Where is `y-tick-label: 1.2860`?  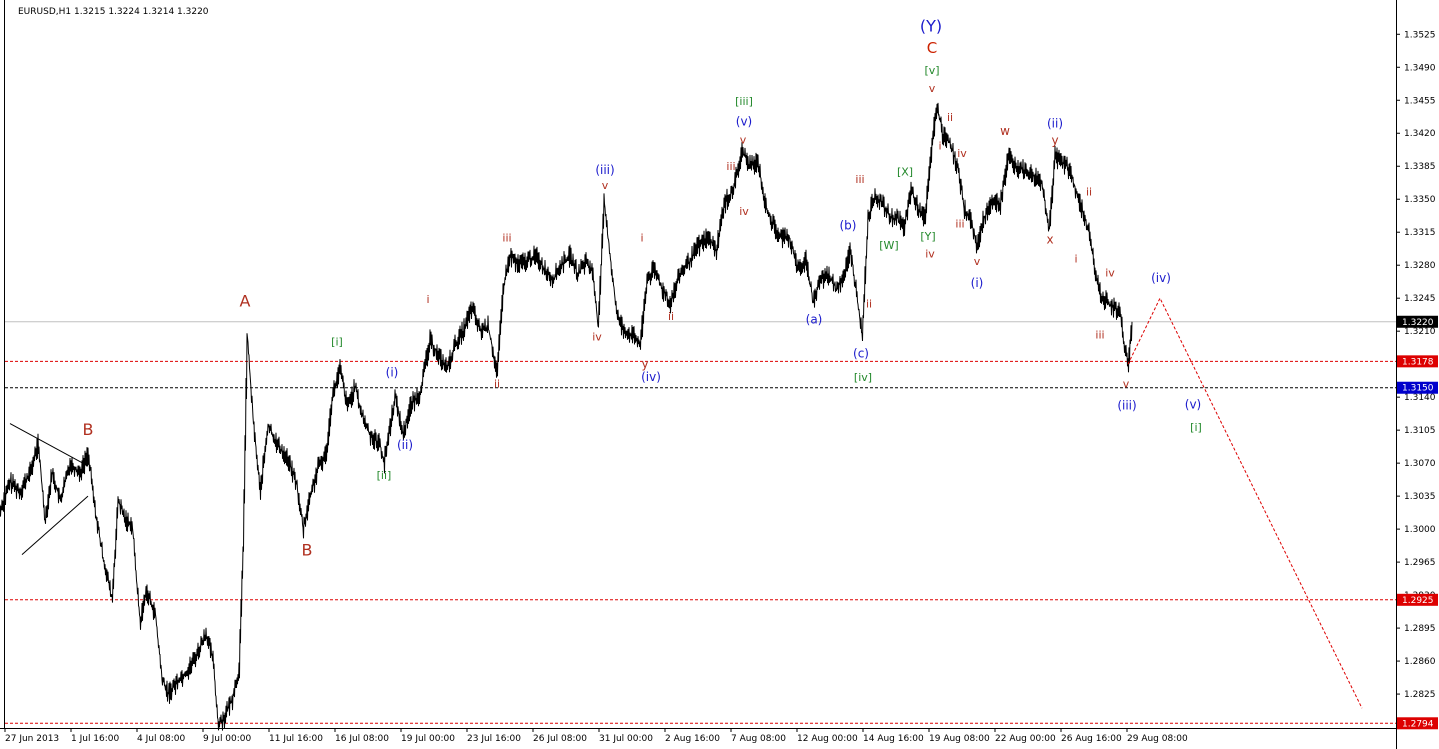 y-tick-label: 1.2860 is located at coordinates (1420, 662).